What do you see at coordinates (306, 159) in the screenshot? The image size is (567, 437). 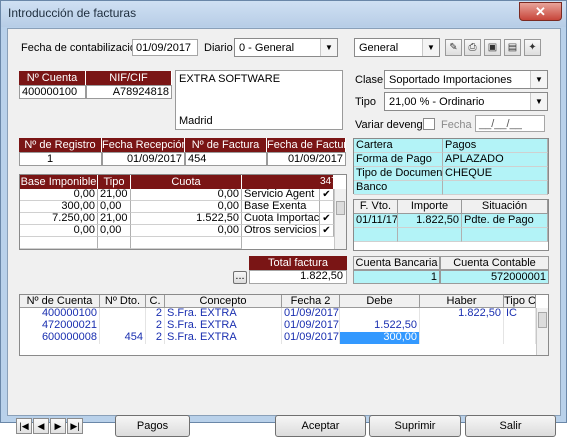 I see `fecha-factura-value: 01/09/2017` at bounding box center [306, 159].